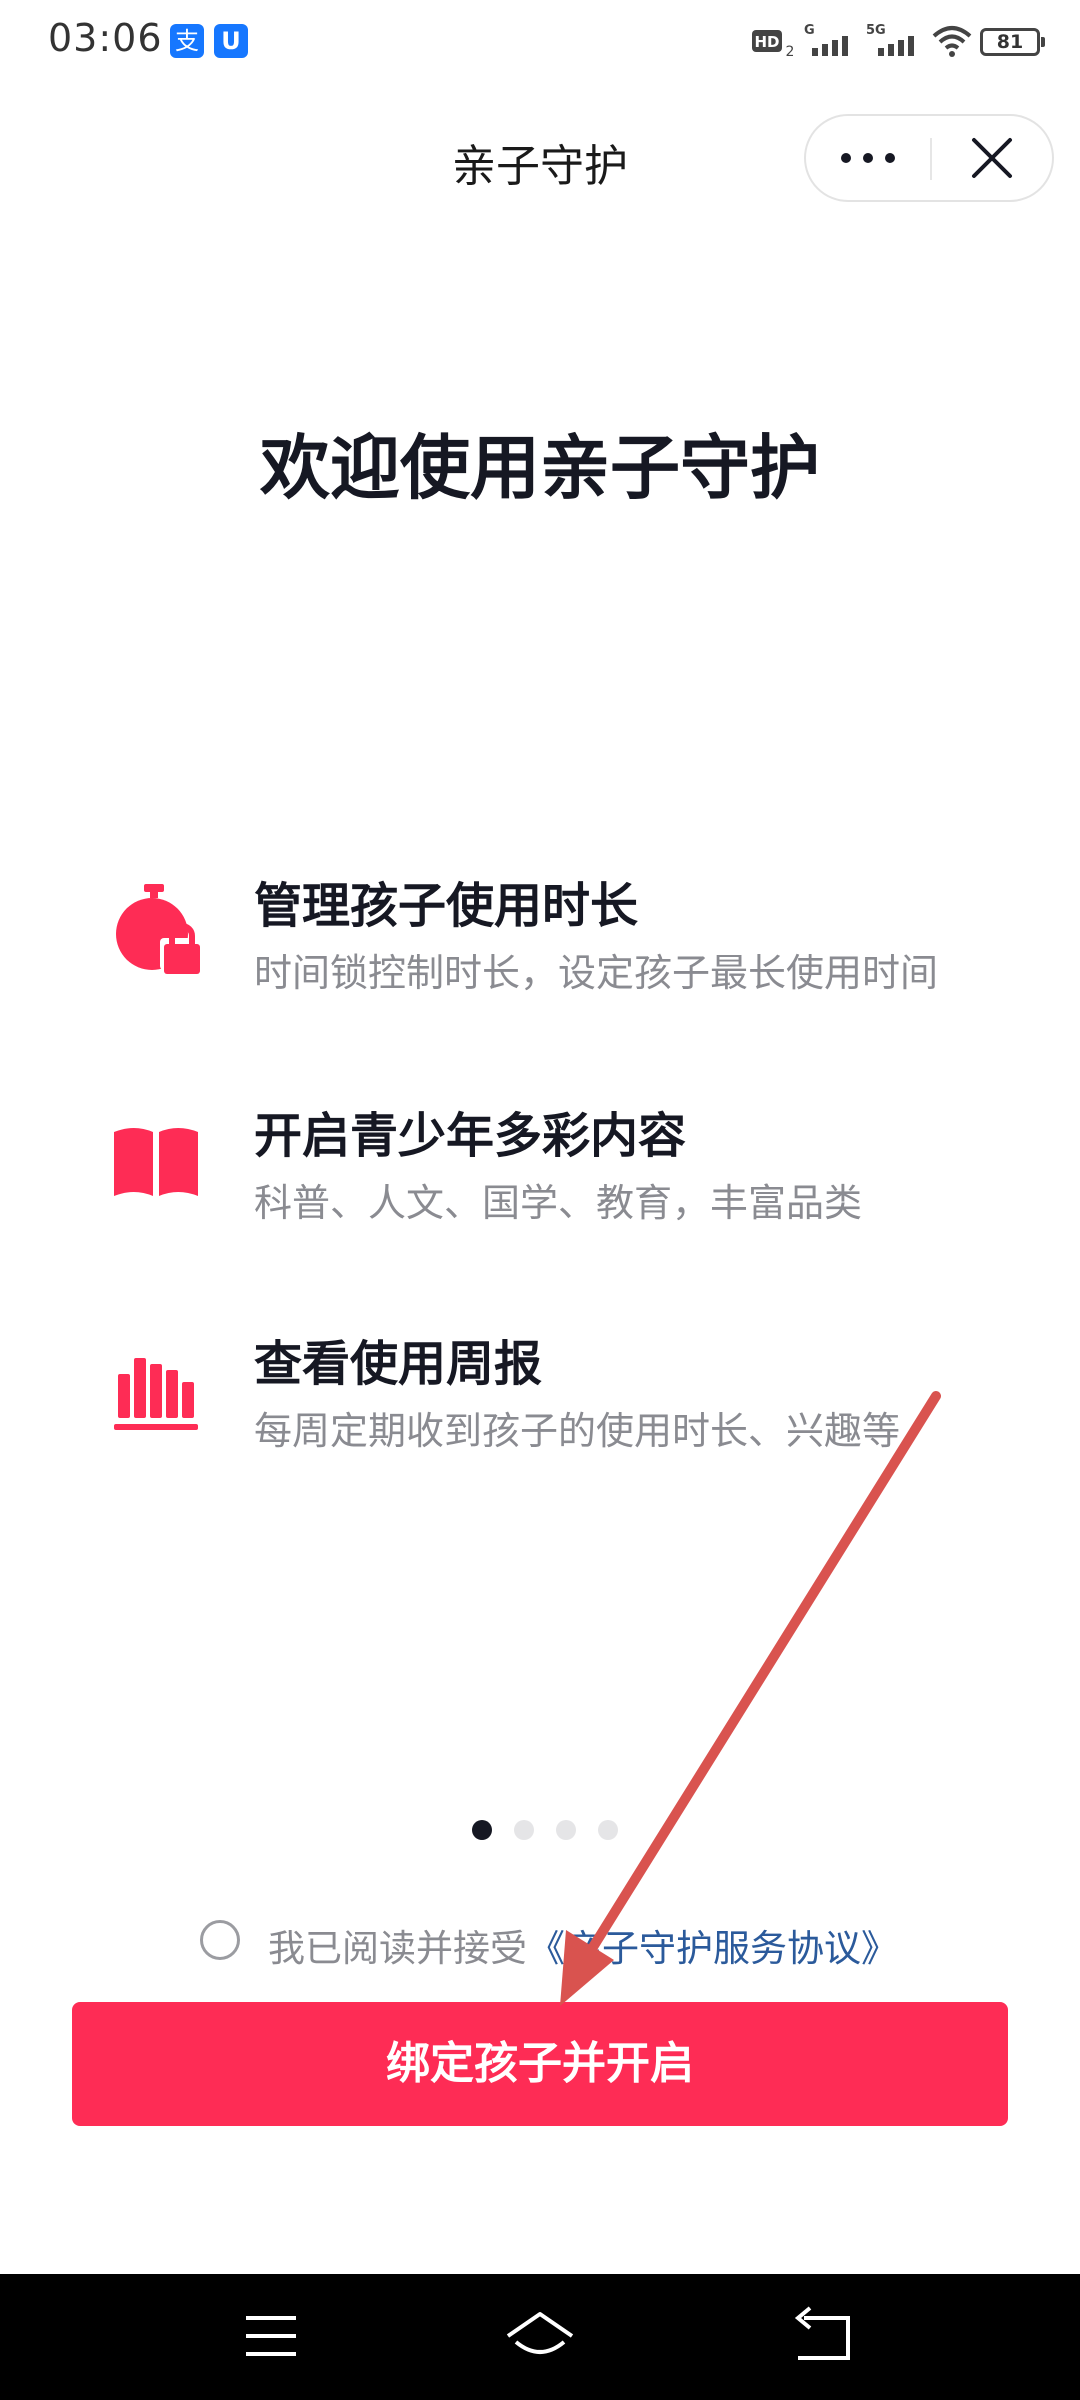  Describe the element at coordinates (540, 2064) in the screenshot. I see `bind-child-button: 绑定孩子并开启` at that location.